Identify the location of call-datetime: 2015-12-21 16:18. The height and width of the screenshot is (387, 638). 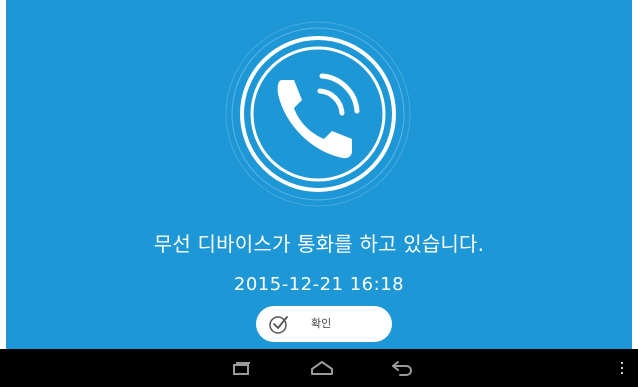
(319, 284).